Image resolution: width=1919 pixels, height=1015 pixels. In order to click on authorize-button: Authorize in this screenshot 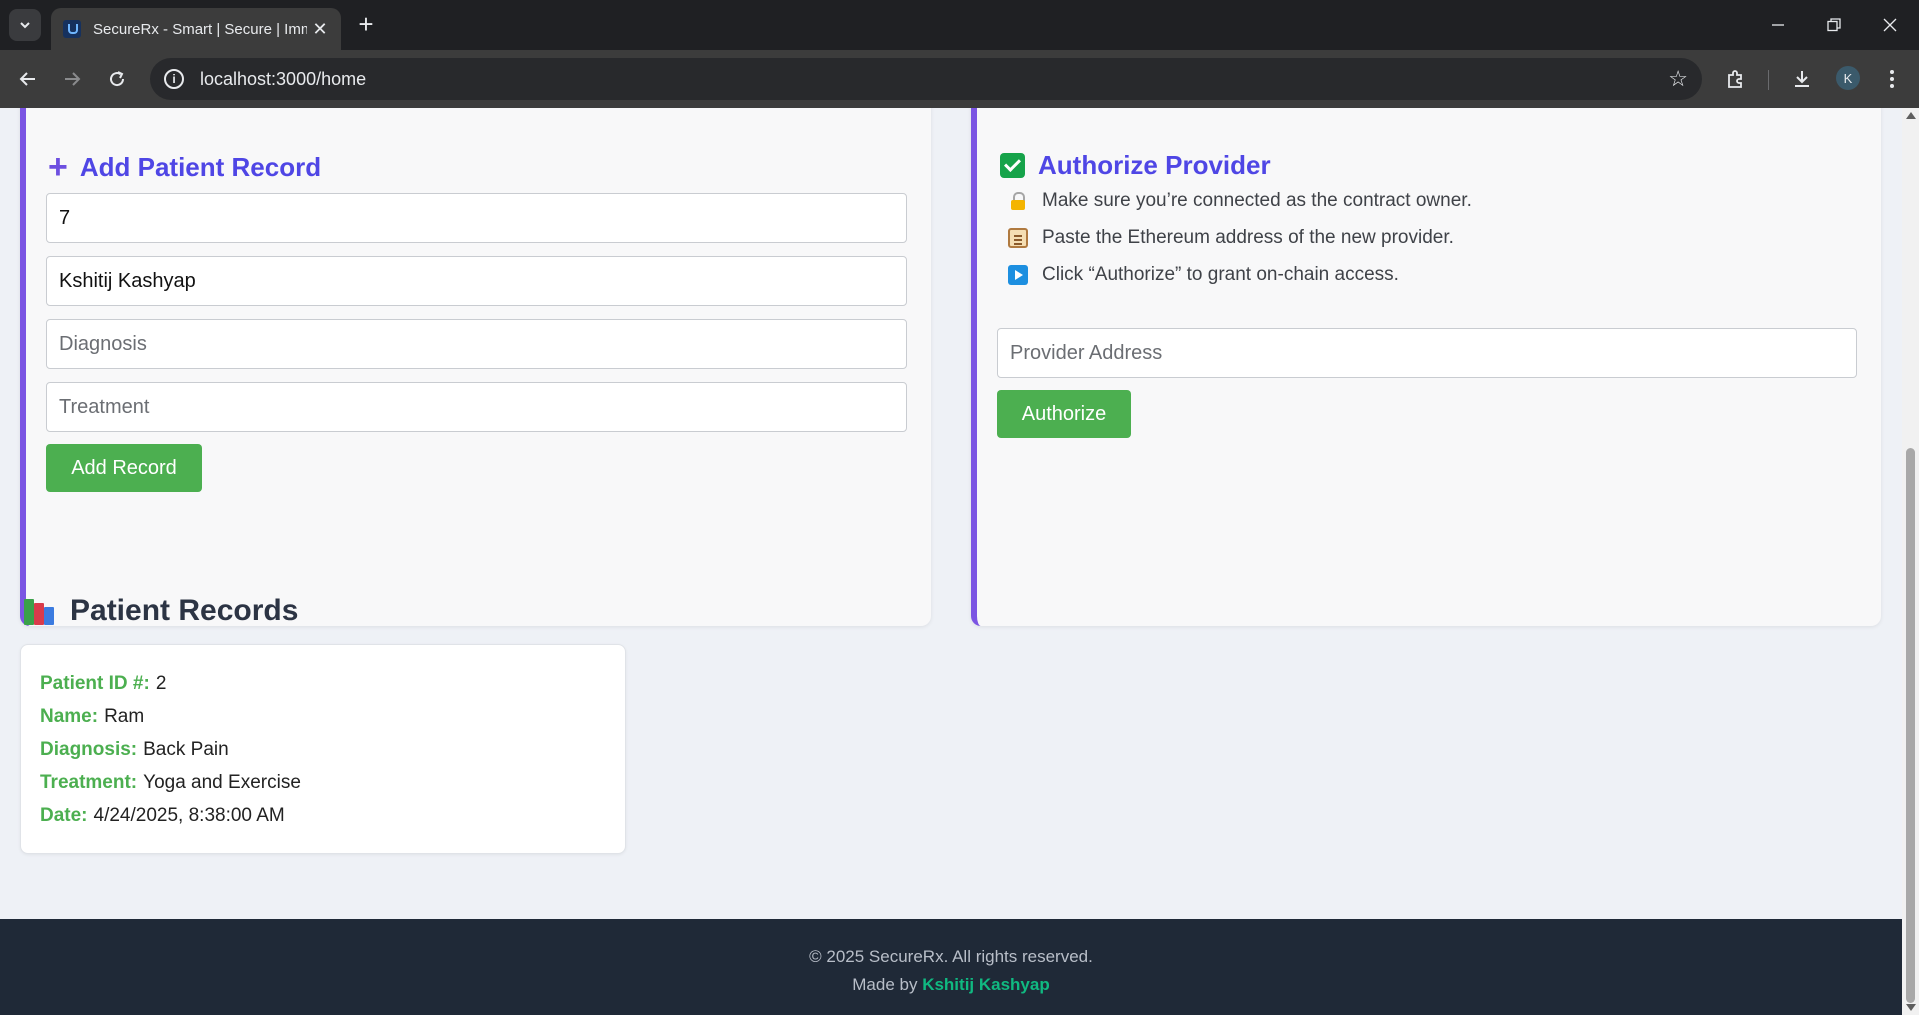, I will do `click(1064, 414)`.